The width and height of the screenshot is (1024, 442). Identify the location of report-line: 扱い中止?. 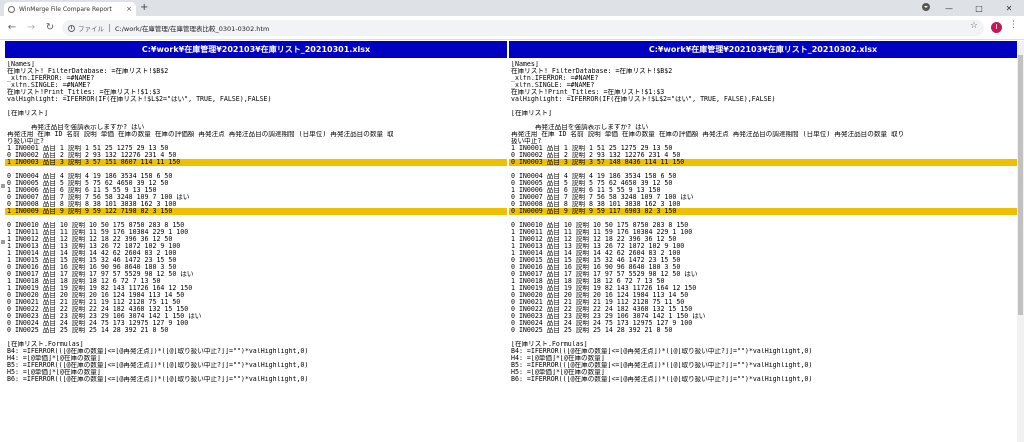
(526, 141).